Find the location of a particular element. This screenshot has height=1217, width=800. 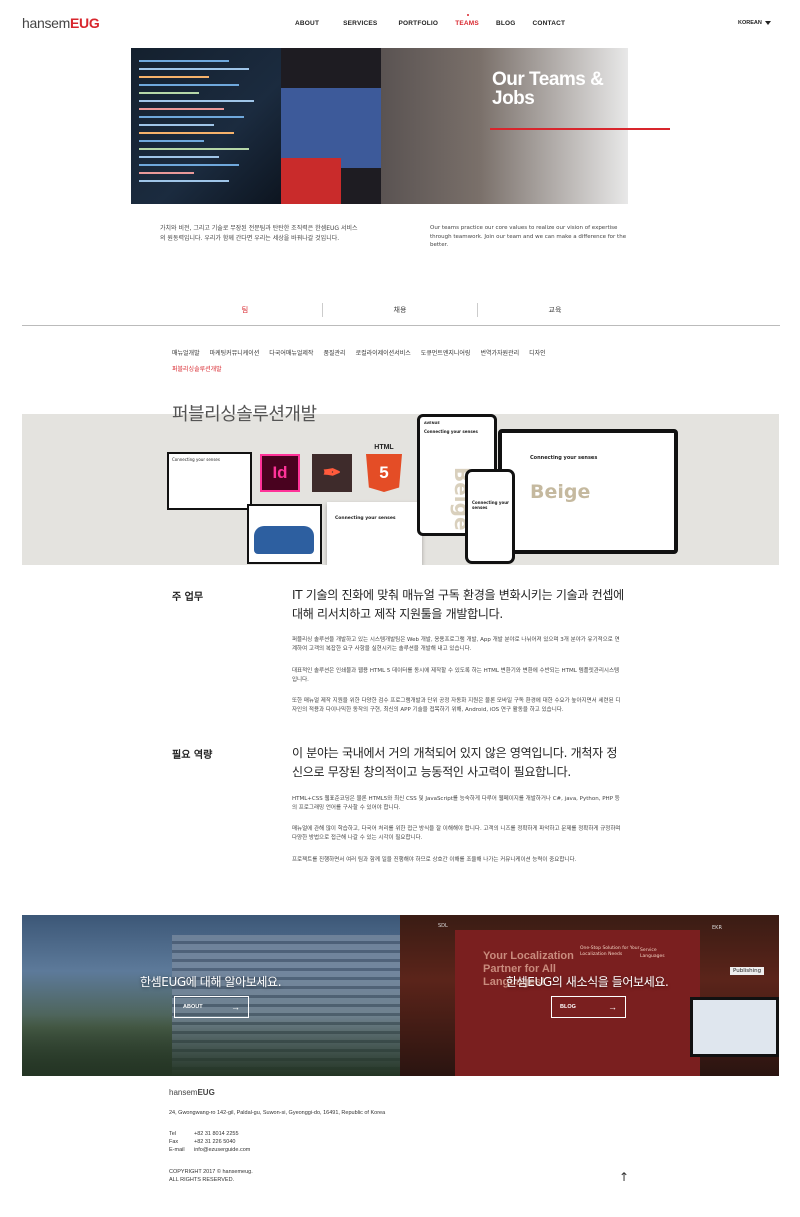

footer-tel: +82 31 8014 2255 is located at coordinates (216, 1134).